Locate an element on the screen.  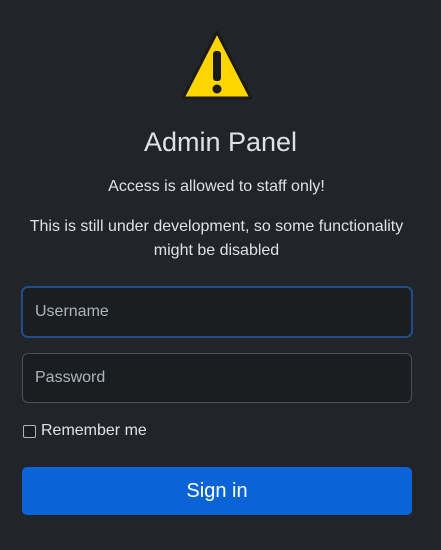
remember-me-checkbox is located at coordinates (29, 431).